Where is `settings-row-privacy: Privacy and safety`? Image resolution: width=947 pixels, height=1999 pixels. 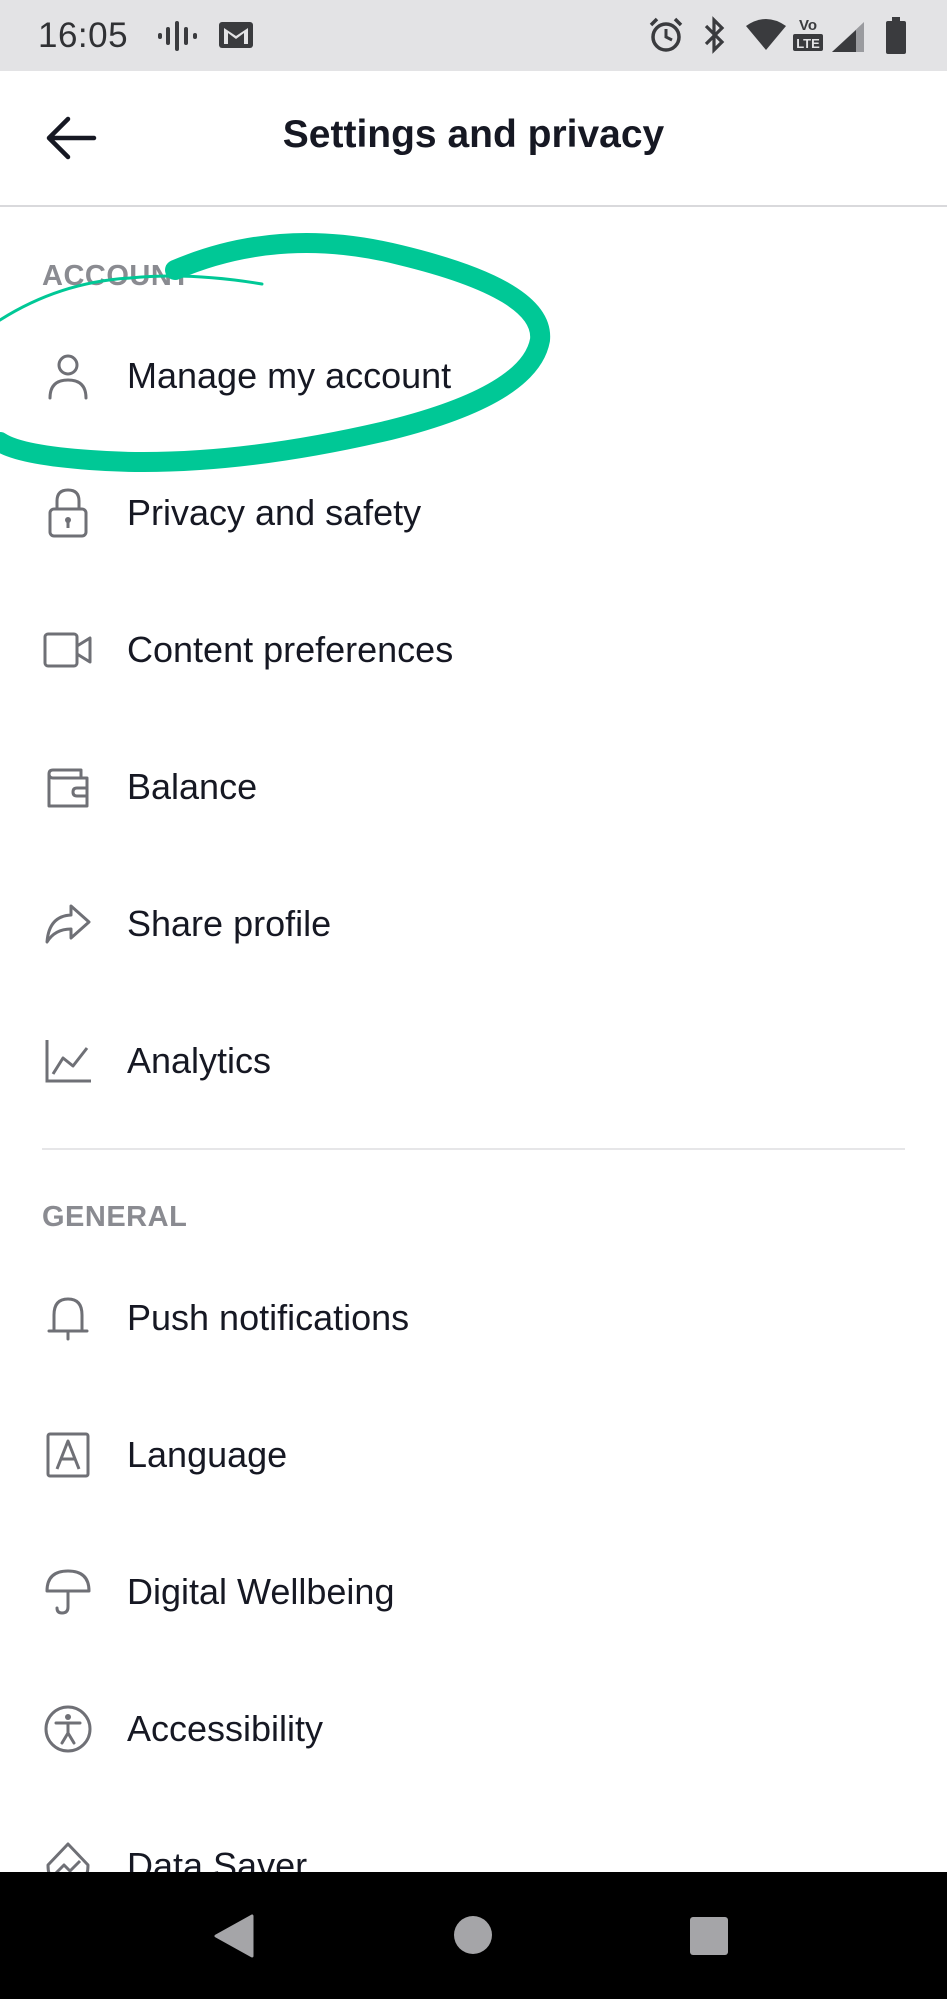 settings-row-privacy: Privacy and safety is located at coordinates (473, 512).